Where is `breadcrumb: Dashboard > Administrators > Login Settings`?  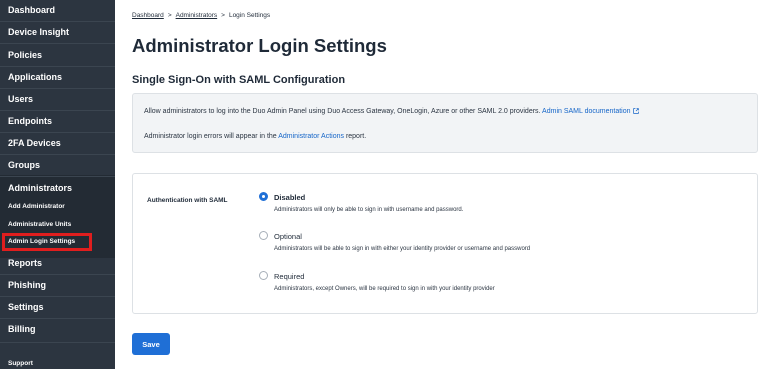 breadcrumb: Dashboard > Administrators > Login Settings is located at coordinates (201, 15).